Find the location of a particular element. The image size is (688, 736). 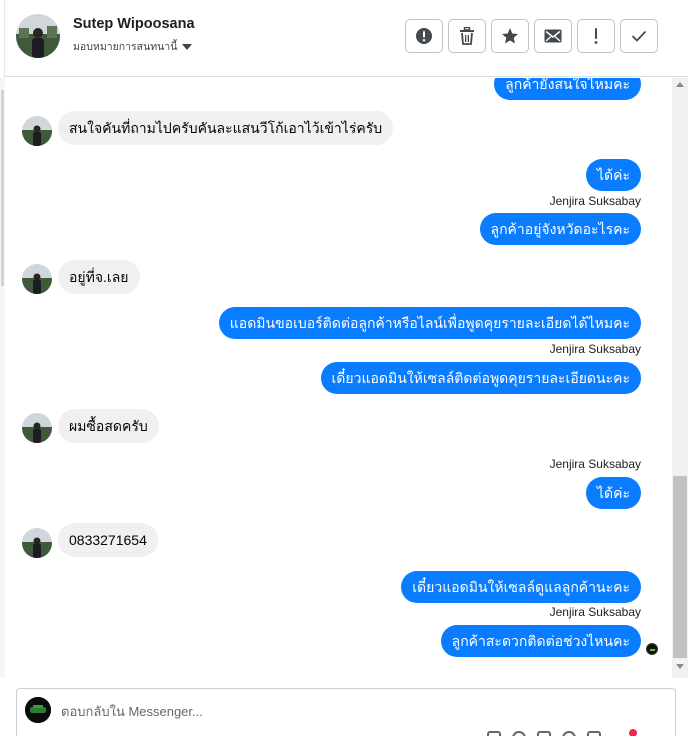

conversation-header: Sutep Wipoosana มอบหมายการสนทนานี้ is located at coordinates (344, 38).